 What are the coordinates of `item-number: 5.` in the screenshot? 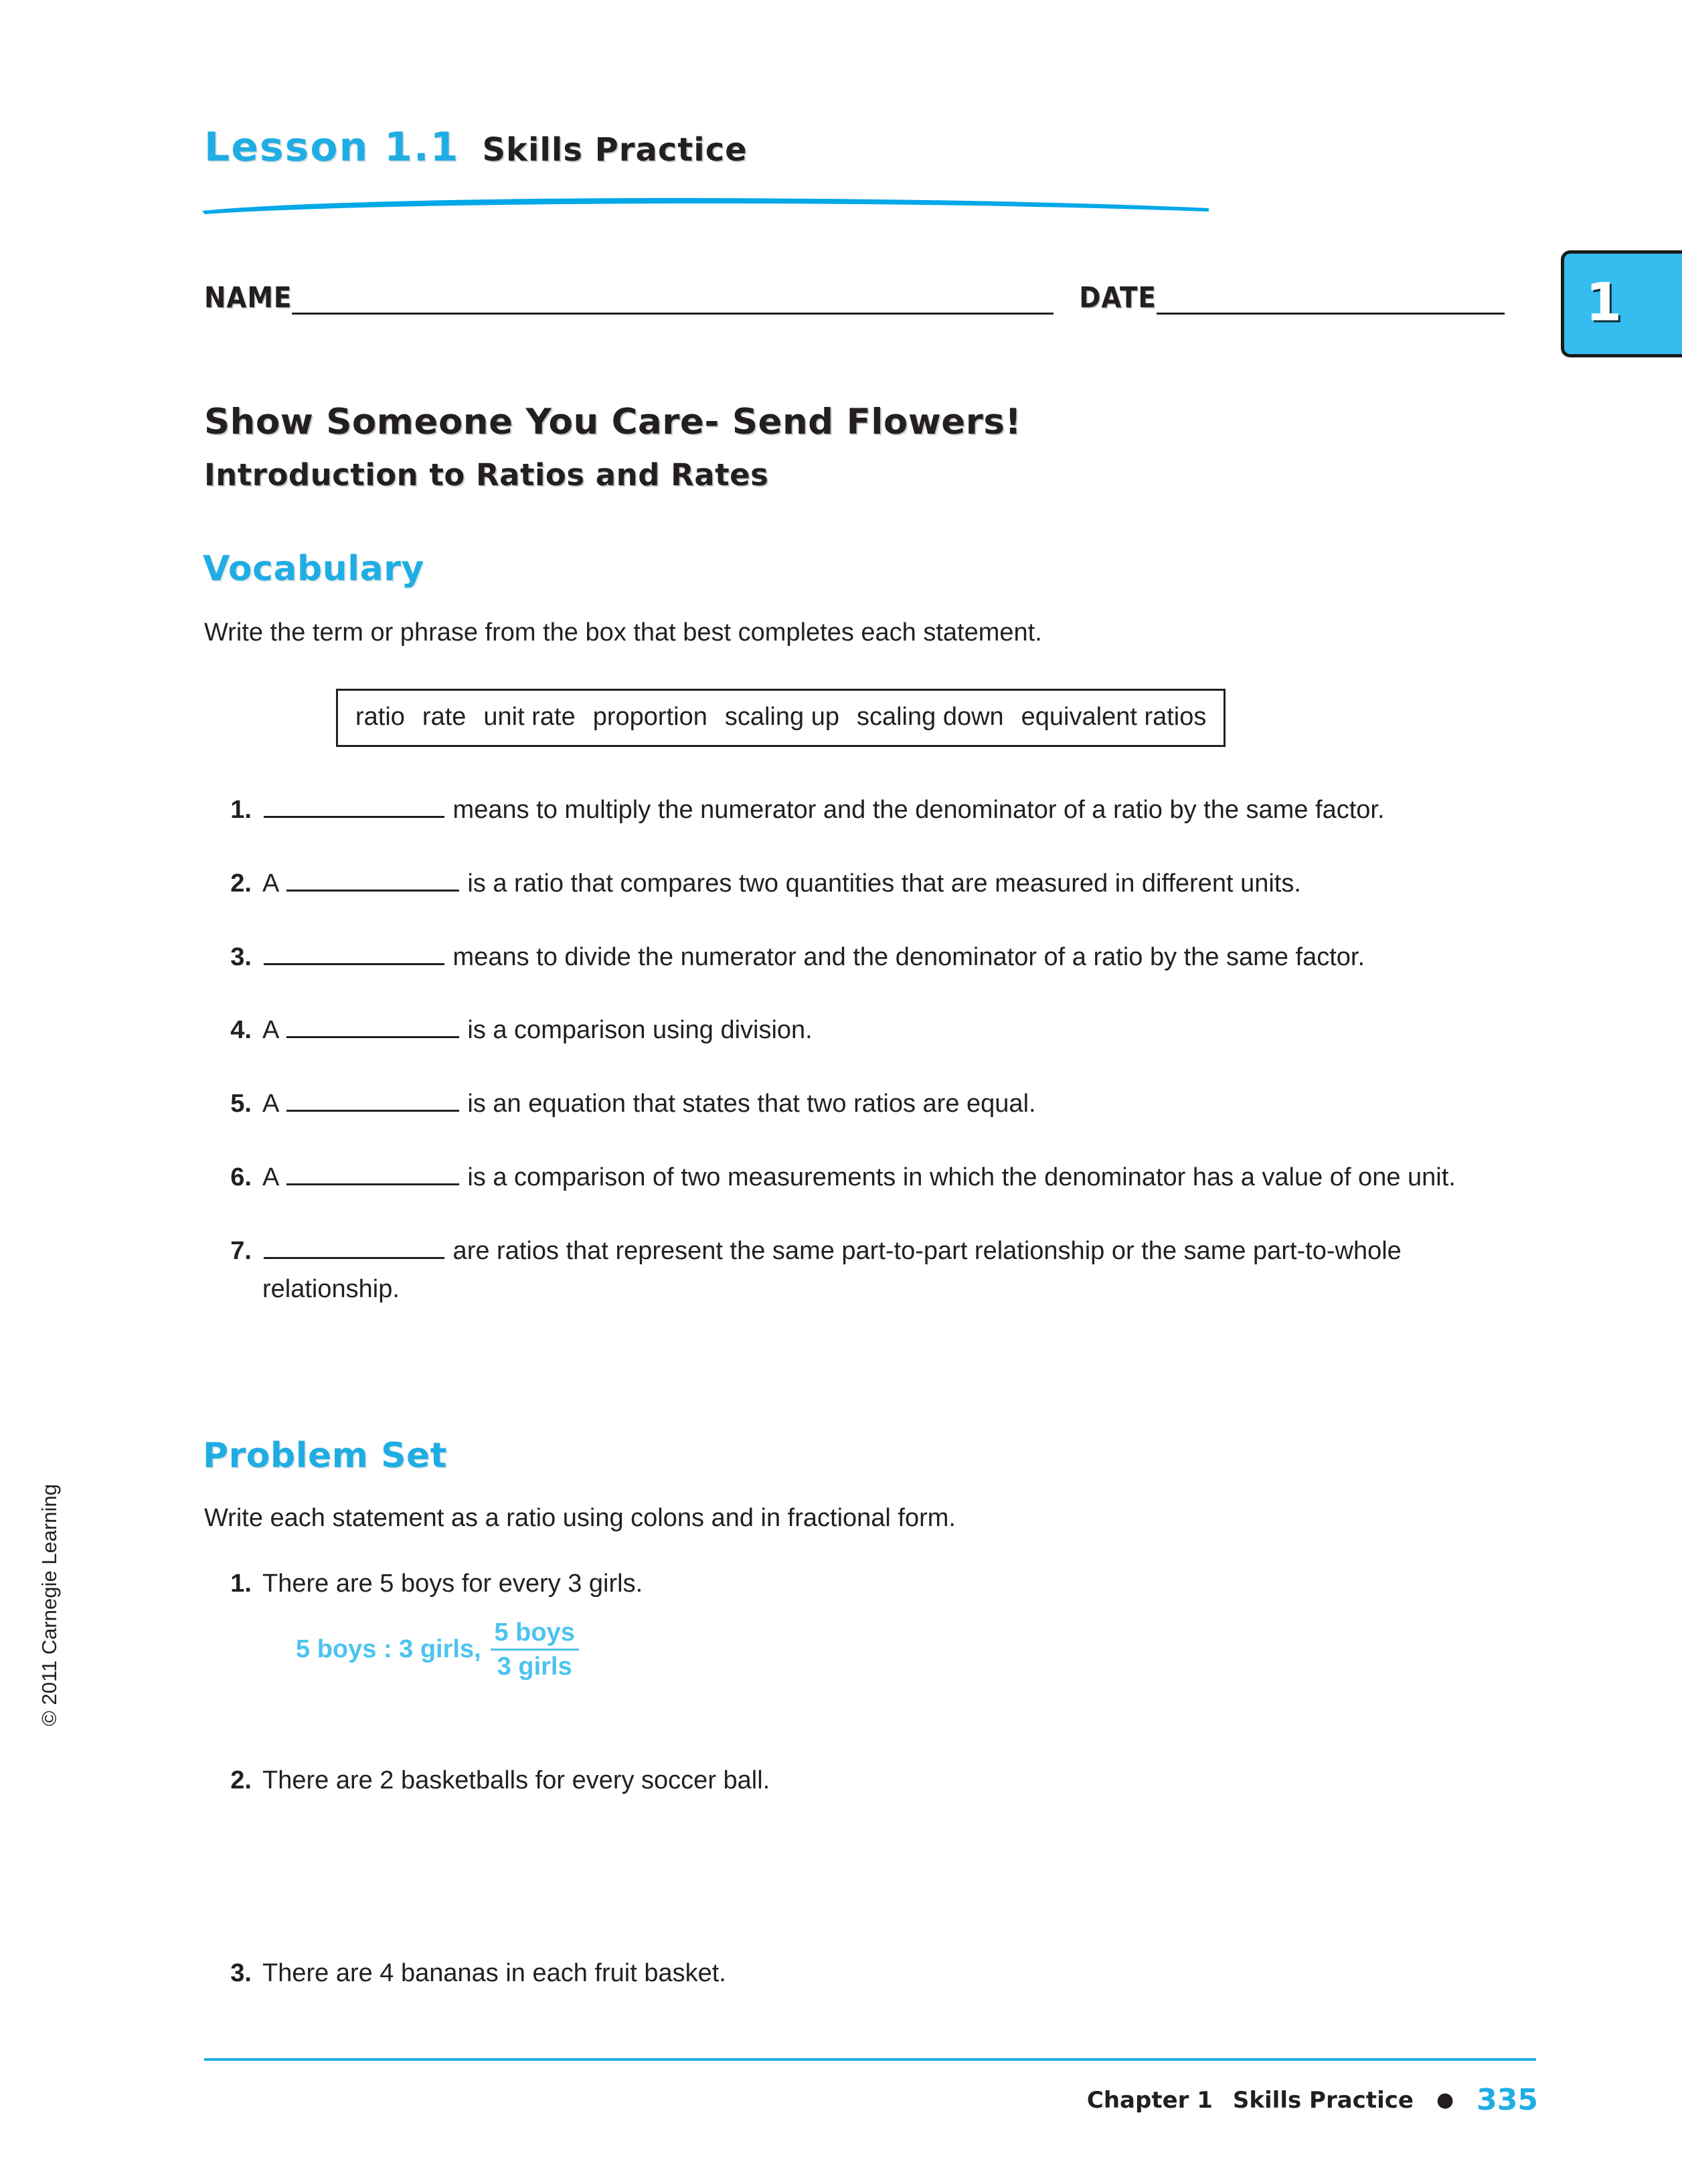 It's located at (241, 1104).